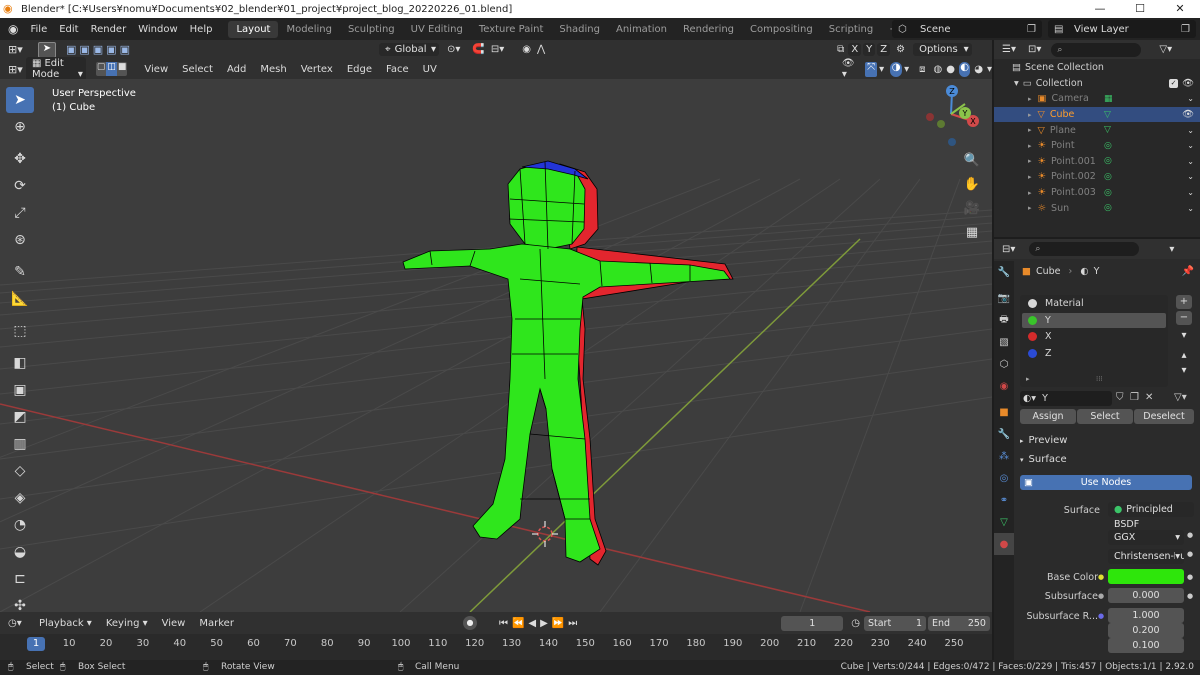  What do you see at coordinates (1084, 249) in the screenshot?
I see `properties-search-input: ⌕` at bounding box center [1084, 249].